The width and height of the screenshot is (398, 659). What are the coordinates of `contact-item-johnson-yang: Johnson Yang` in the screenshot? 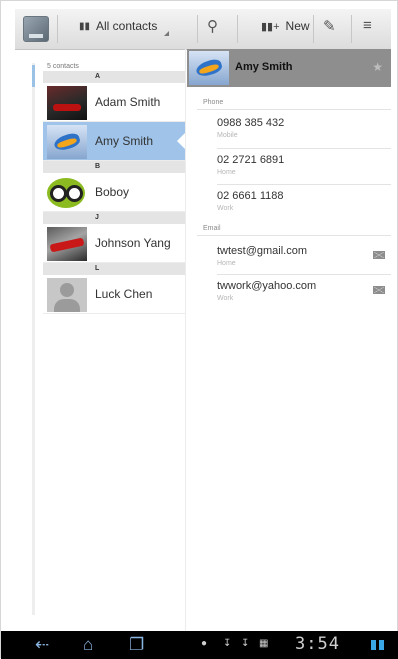 It's located at (114, 243).